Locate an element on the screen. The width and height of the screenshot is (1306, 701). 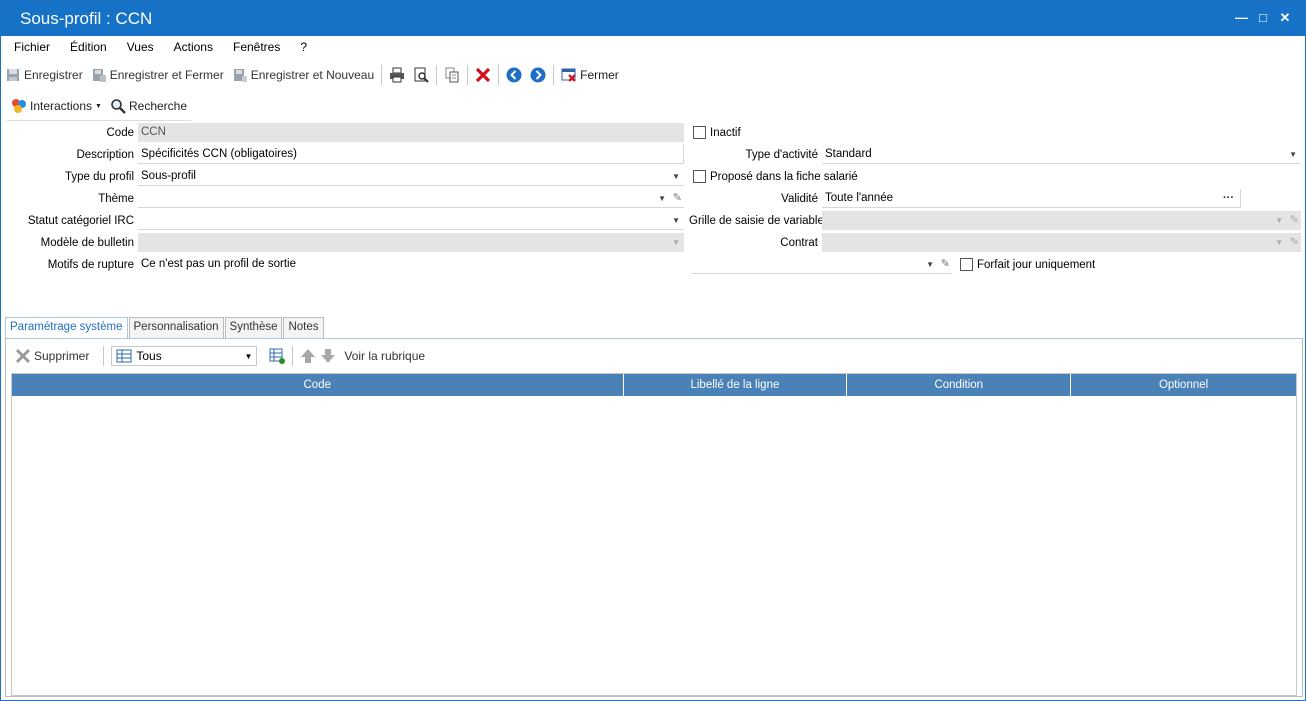
grid-toolbar: Supprimer Tous ▼ Voir la rubrique is located at coordinates (220, 356).